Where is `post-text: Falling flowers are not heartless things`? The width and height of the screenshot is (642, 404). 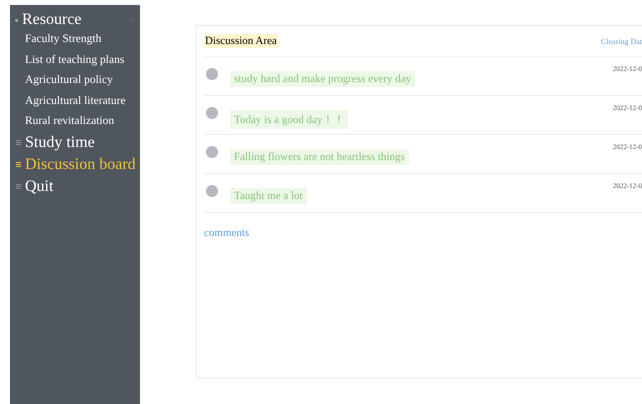
post-text: Falling flowers are not heartless things is located at coordinates (319, 157).